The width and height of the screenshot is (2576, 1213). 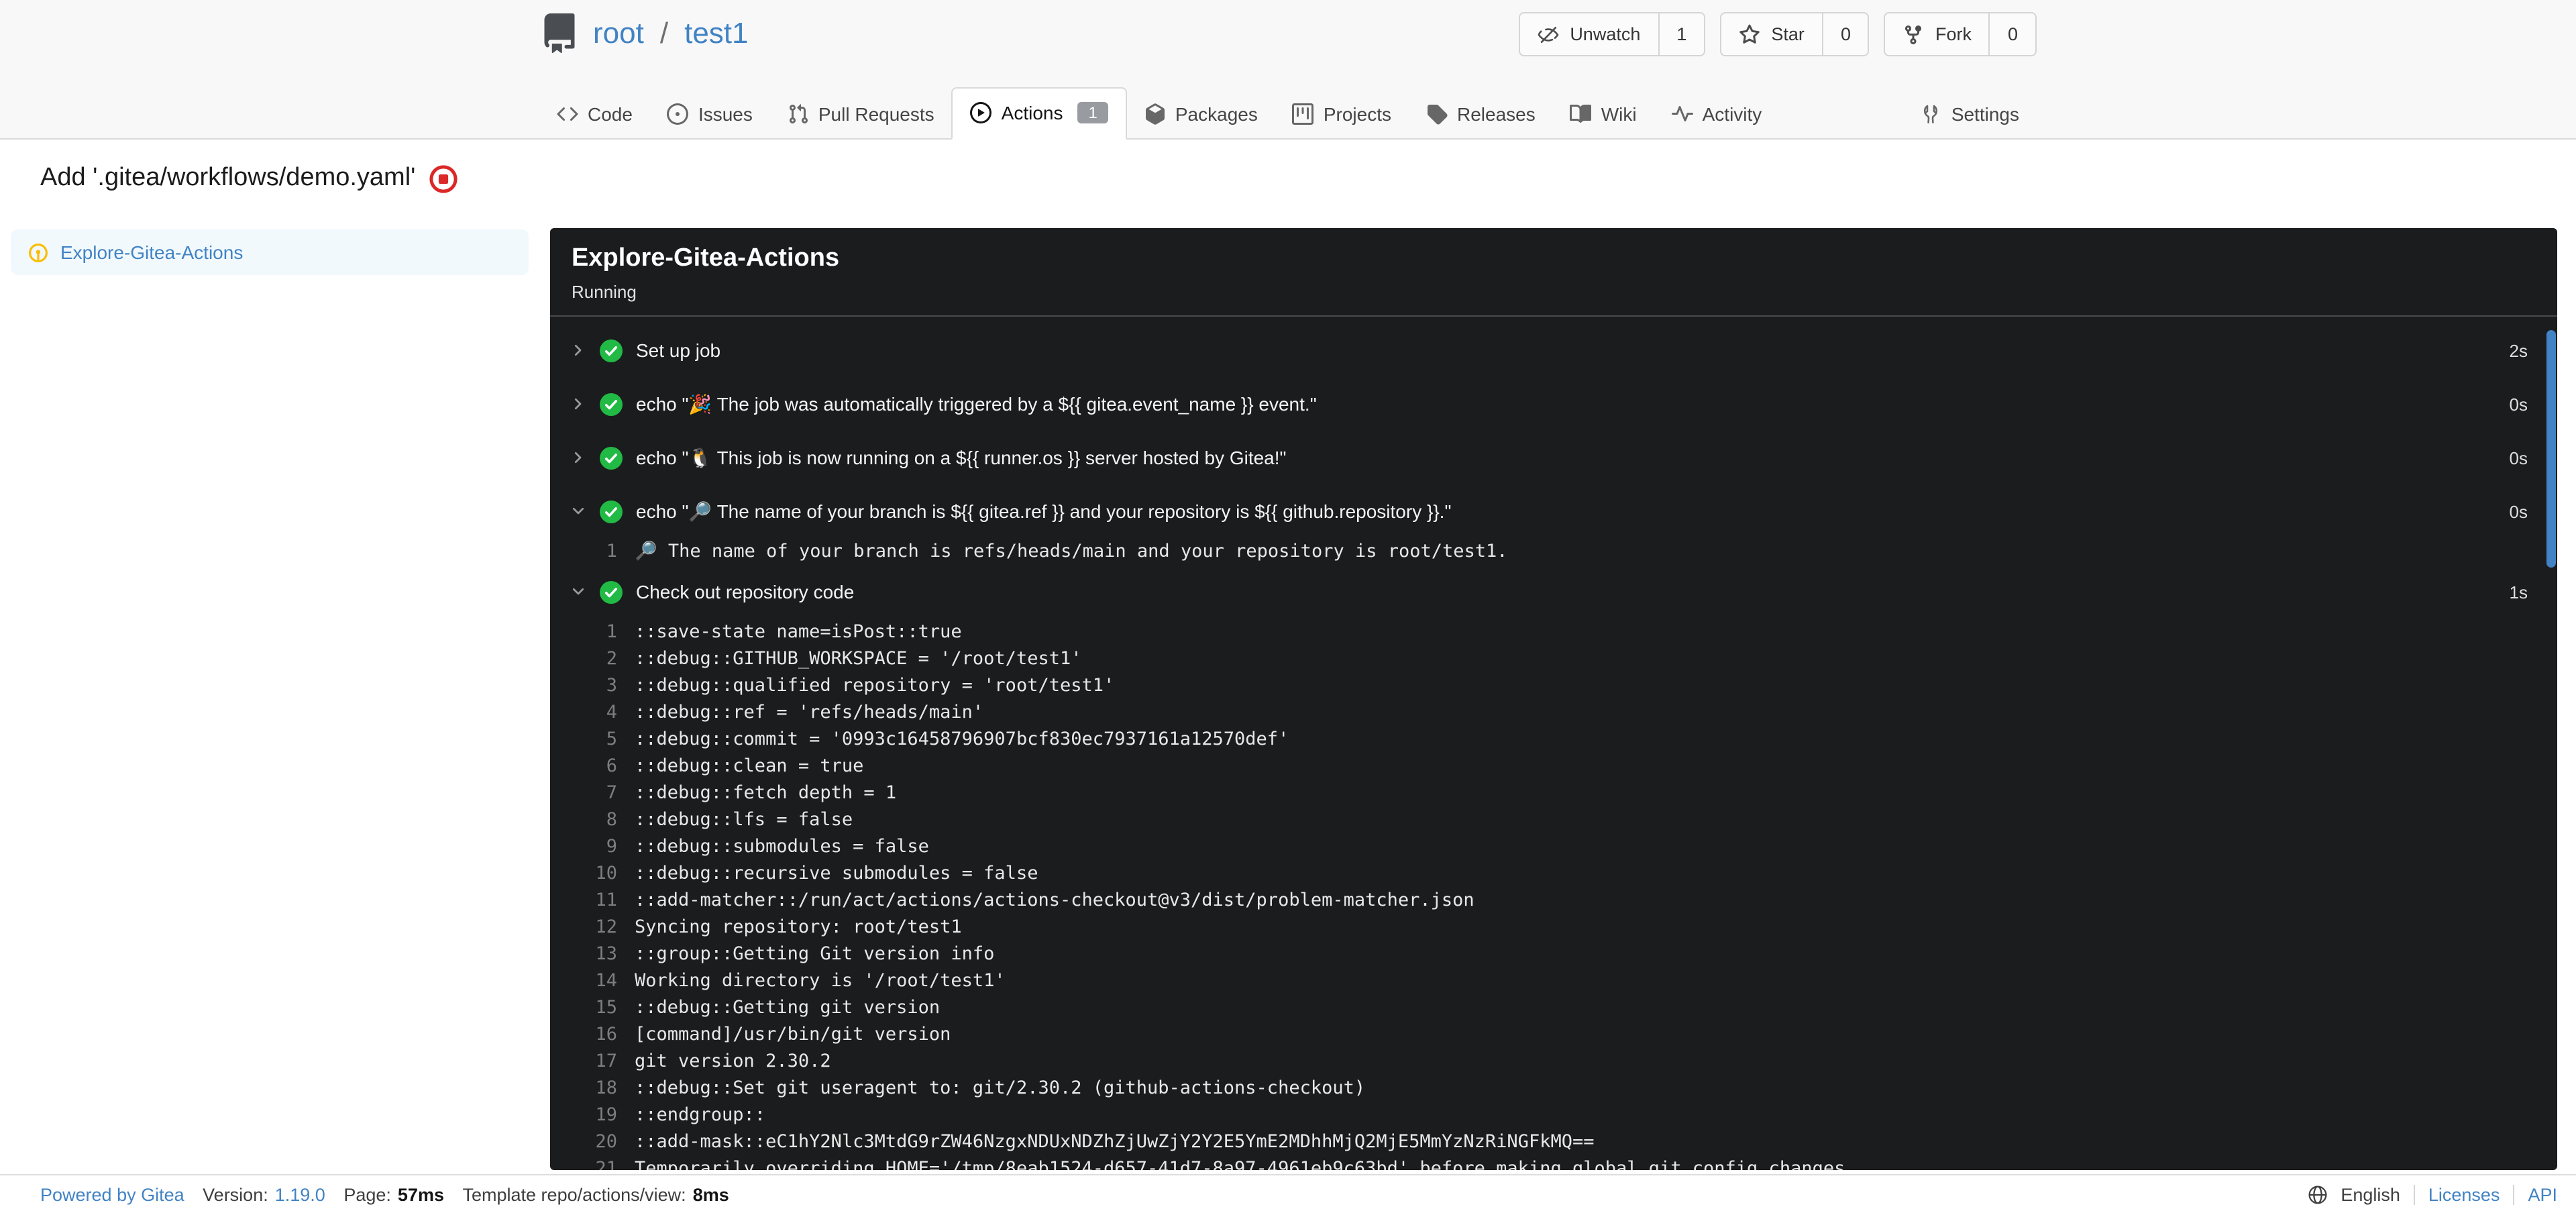 I want to click on log-line-text: ::debug::clean = true, so click(x=749, y=766).